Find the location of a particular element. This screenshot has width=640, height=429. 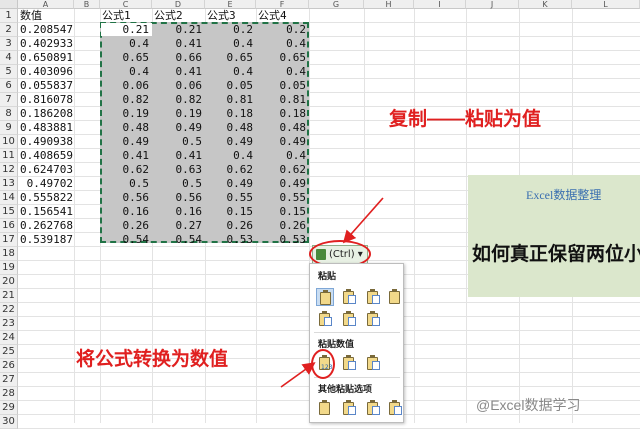

value-cell: 0.483881 is located at coordinates (46, 128).